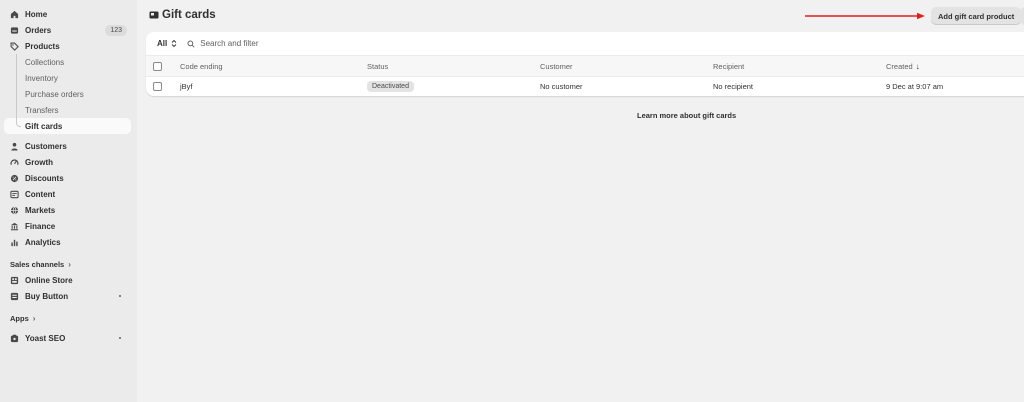 This screenshot has width=1024, height=402. Describe the element at coordinates (976, 16) in the screenshot. I see `add-gift-card-product-button: Add gift card product` at that location.